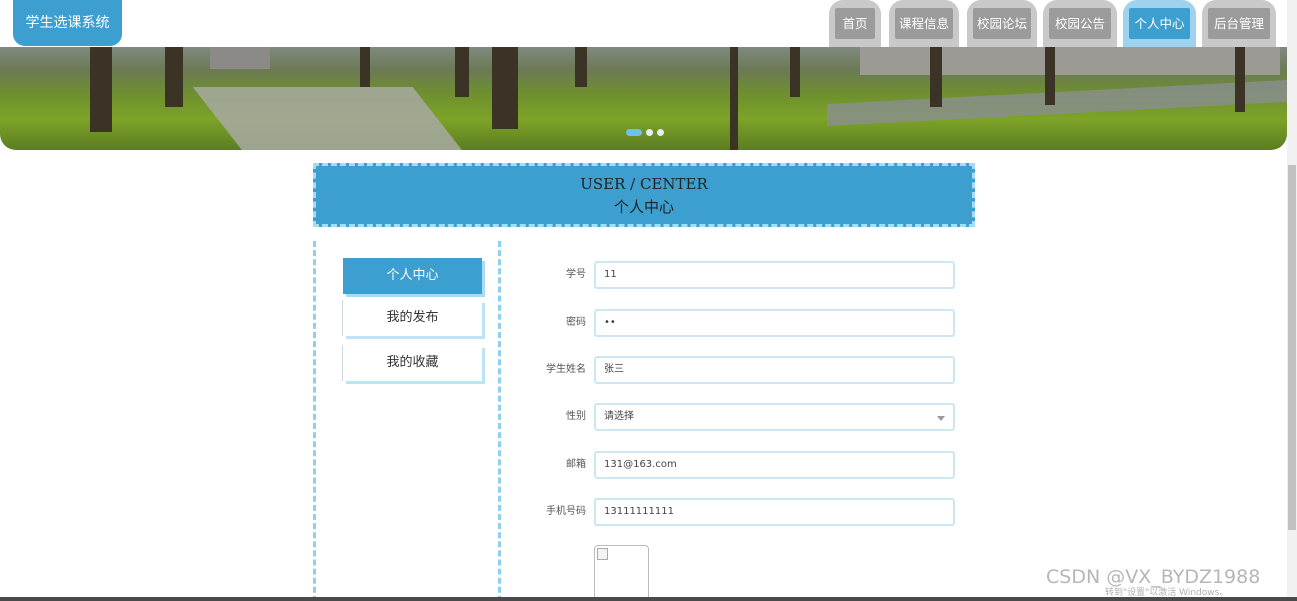 The width and height of the screenshot is (1297, 601). Describe the element at coordinates (774, 275) in the screenshot. I see `student-no-input: 11` at that location.